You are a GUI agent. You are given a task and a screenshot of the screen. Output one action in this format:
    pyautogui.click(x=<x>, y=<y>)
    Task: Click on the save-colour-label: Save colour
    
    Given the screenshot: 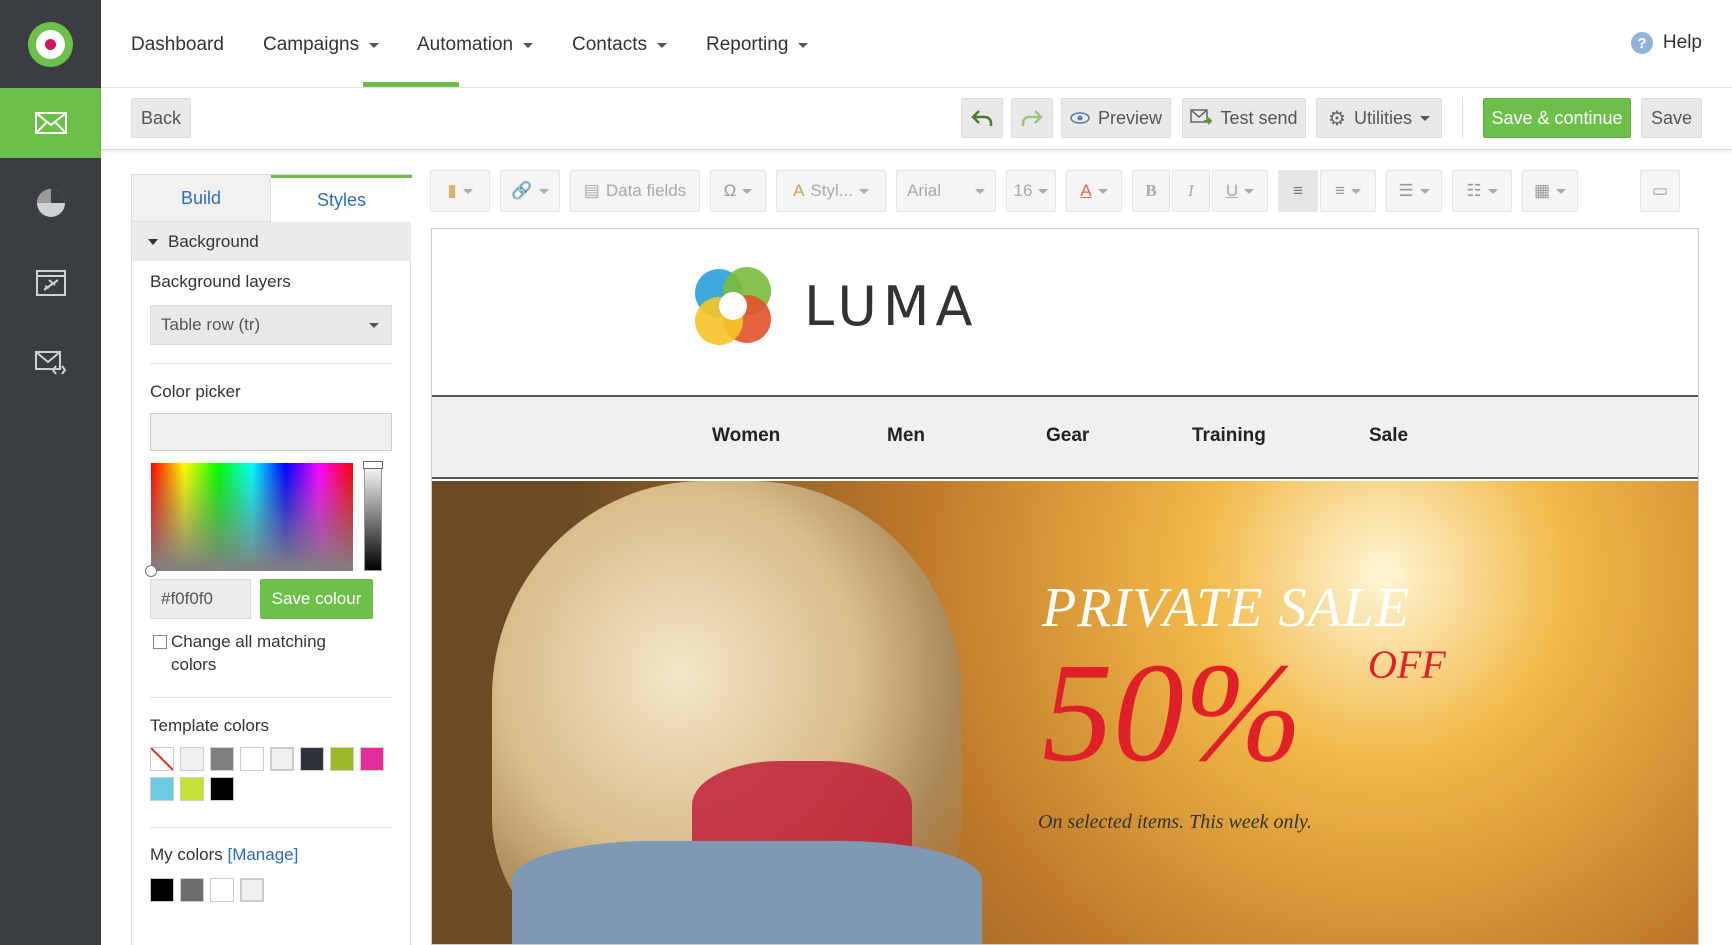 What is the action you would take?
    pyautogui.click(x=316, y=598)
    